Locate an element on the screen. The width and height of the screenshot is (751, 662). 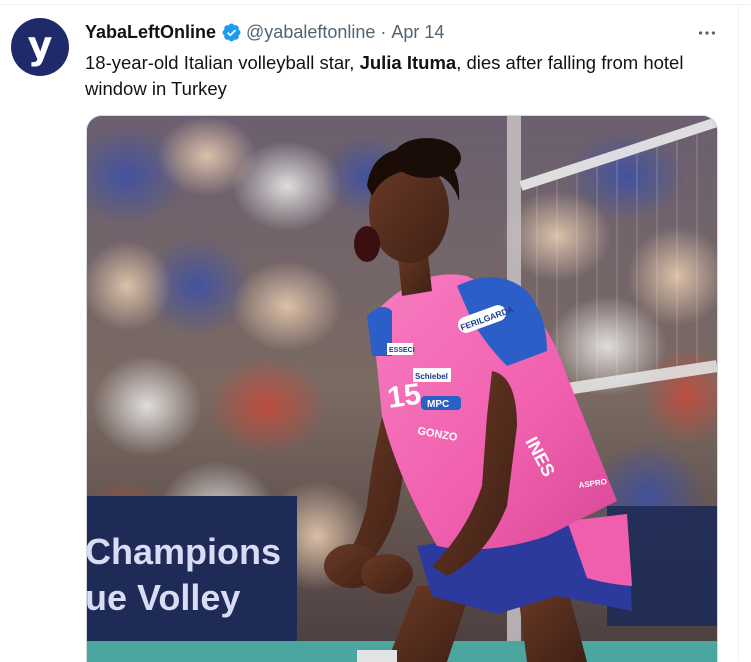
sponsor-esseci: ESSECI is located at coordinates (402, 350).